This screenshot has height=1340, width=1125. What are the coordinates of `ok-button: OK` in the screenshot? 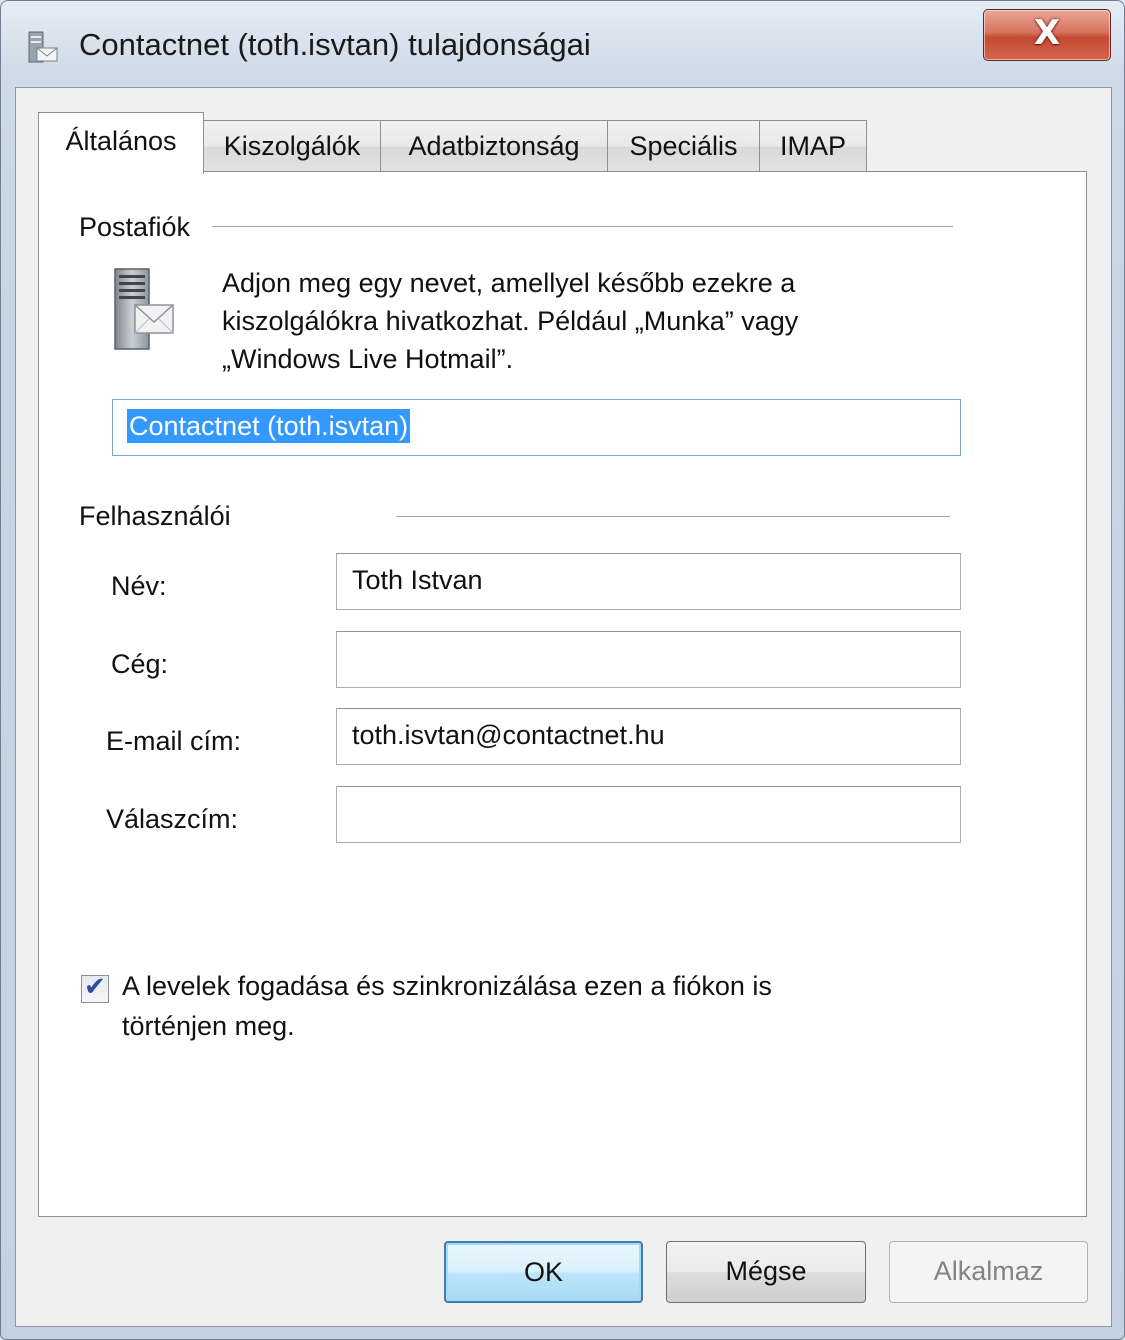 It's located at (543, 1272).